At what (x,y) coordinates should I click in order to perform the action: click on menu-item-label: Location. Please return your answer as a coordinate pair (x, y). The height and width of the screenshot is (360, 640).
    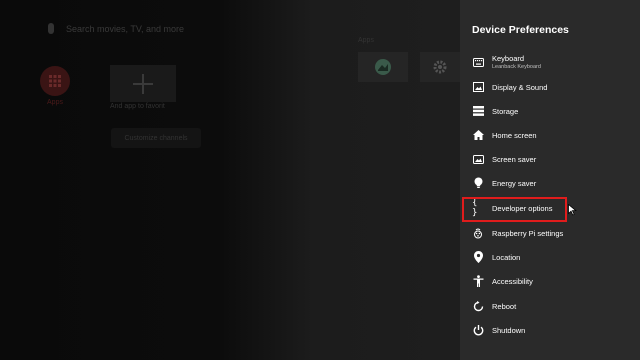
    Looking at the image, I should click on (506, 257).